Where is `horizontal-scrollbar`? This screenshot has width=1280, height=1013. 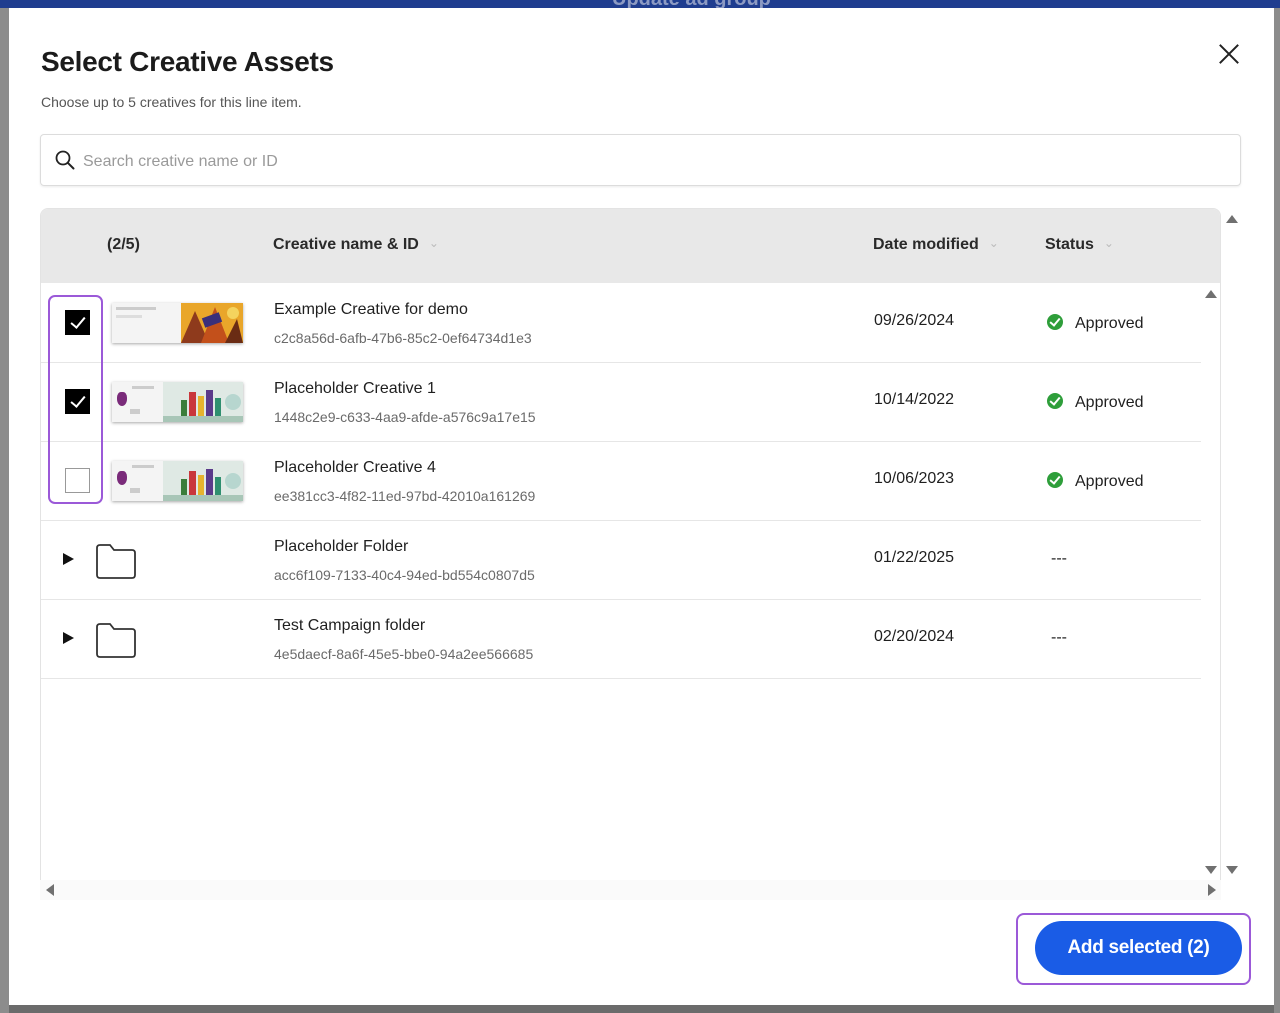 horizontal-scrollbar is located at coordinates (630, 890).